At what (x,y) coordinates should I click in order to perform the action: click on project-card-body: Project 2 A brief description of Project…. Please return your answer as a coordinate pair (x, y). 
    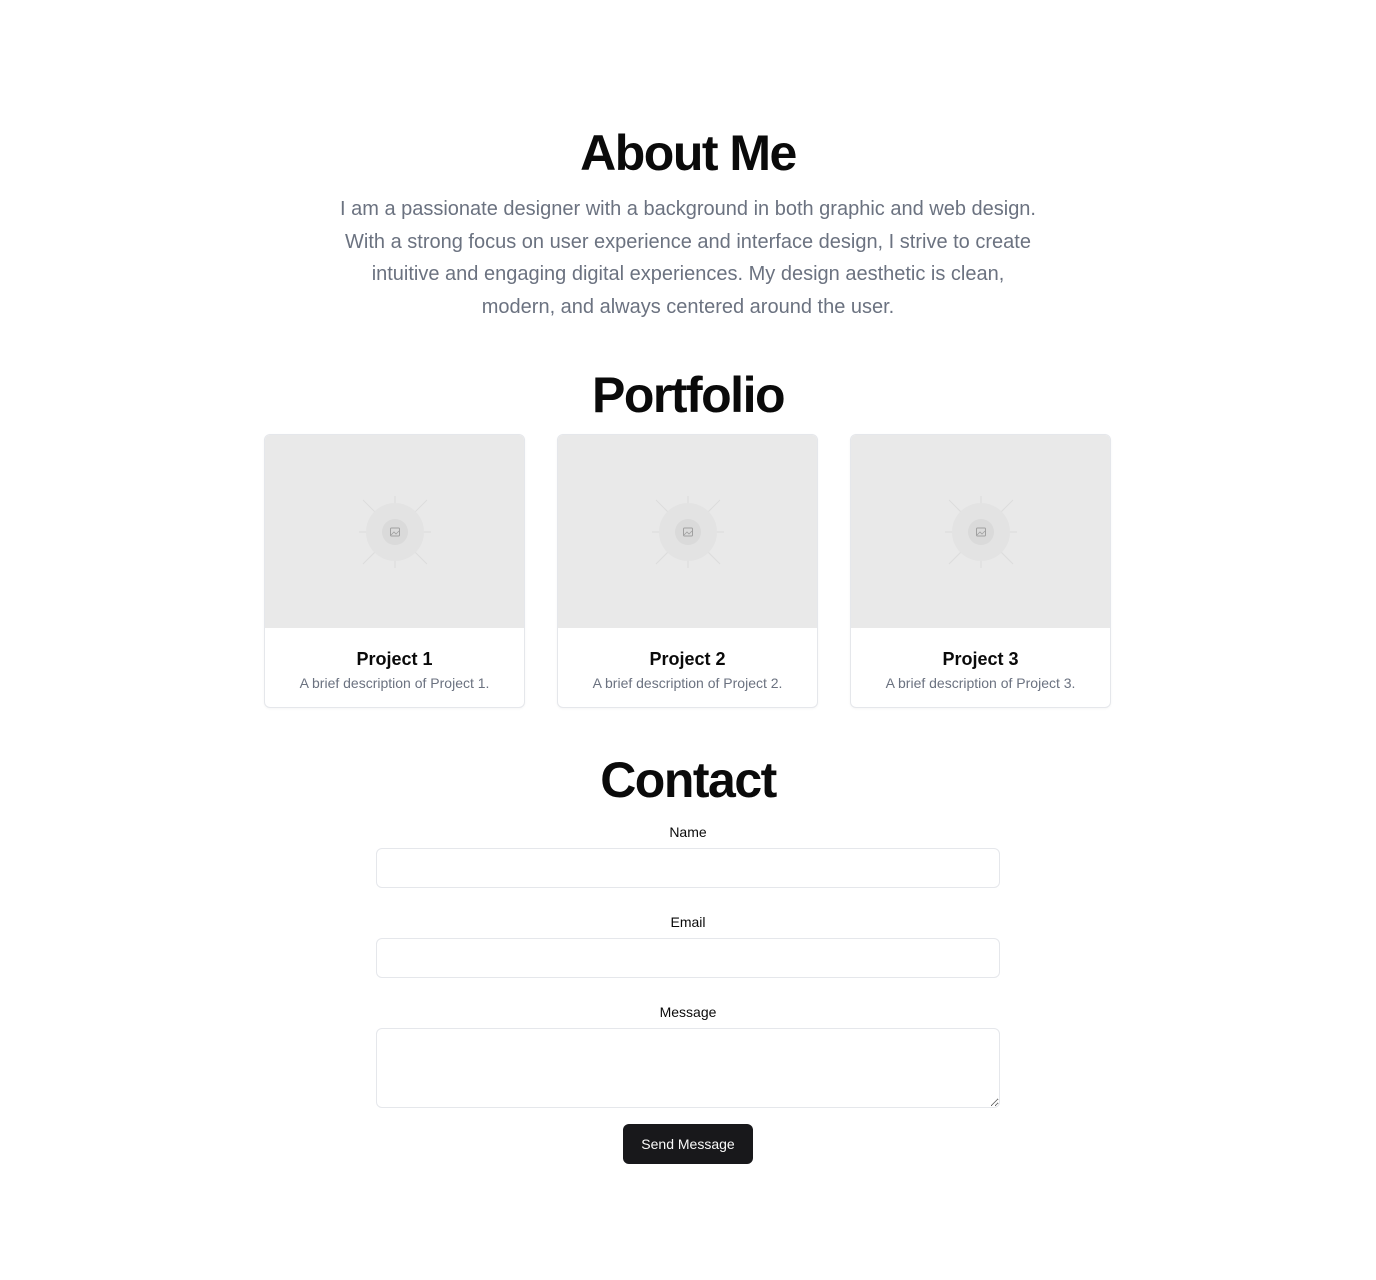
    Looking at the image, I should click on (687, 660).